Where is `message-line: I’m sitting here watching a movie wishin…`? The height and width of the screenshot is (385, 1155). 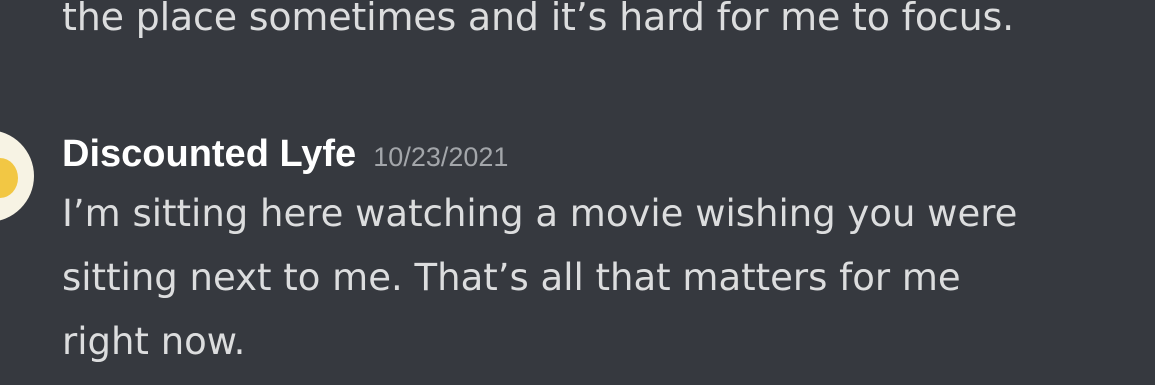 message-line: I’m sitting here watching a movie wishin… is located at coordinates (540, 213).